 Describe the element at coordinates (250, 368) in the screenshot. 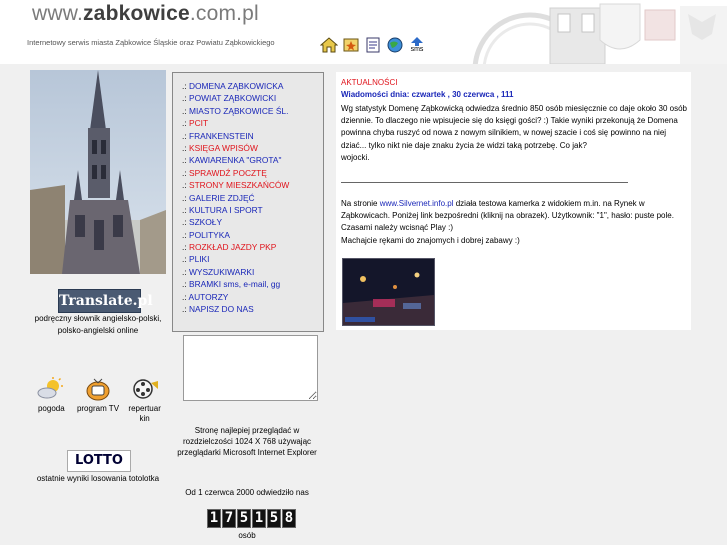

I see `message-textarea` at that location.